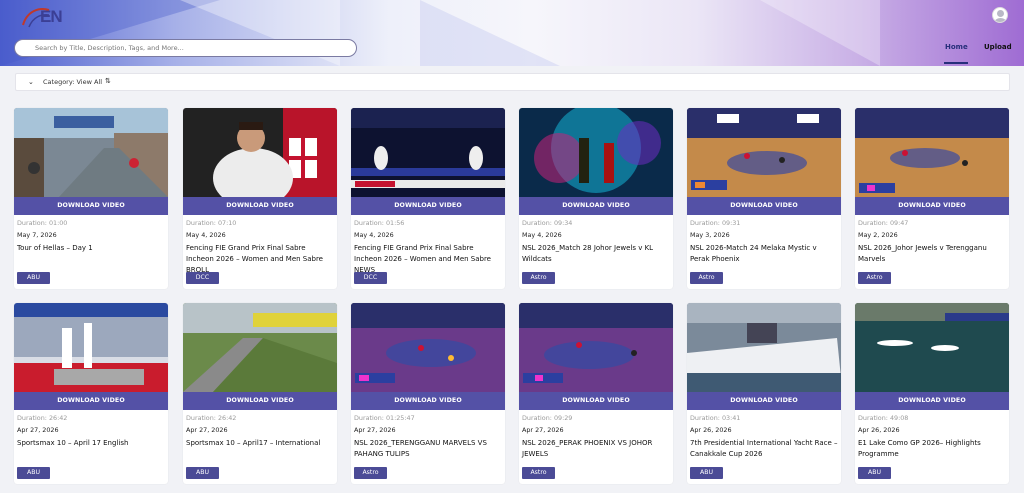  I want to click on video-title: NSL 2026_PERAK PHOENIX VS JOHOR JEWELS, so click(596, 449).